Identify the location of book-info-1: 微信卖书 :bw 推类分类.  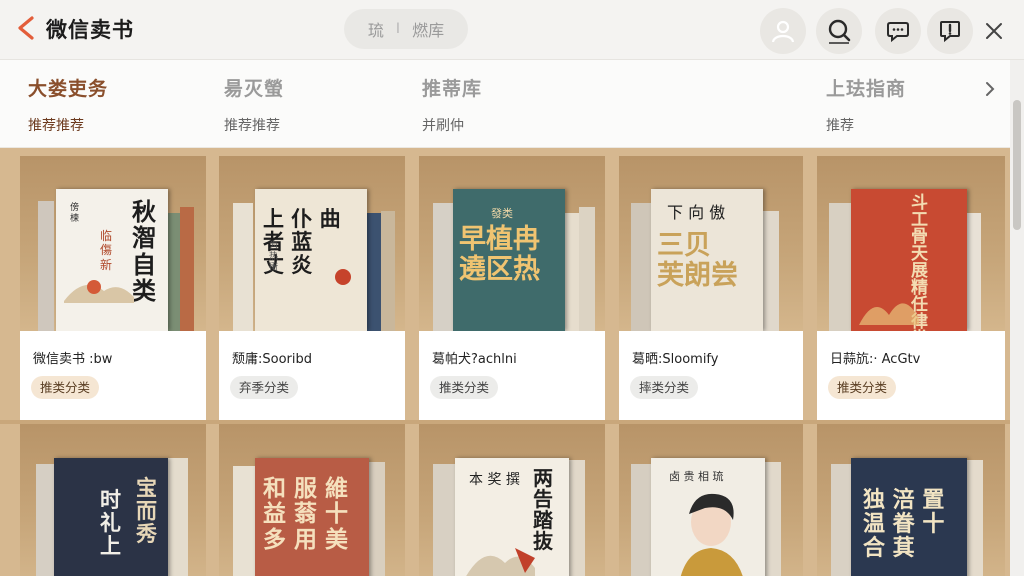
(113, 375).